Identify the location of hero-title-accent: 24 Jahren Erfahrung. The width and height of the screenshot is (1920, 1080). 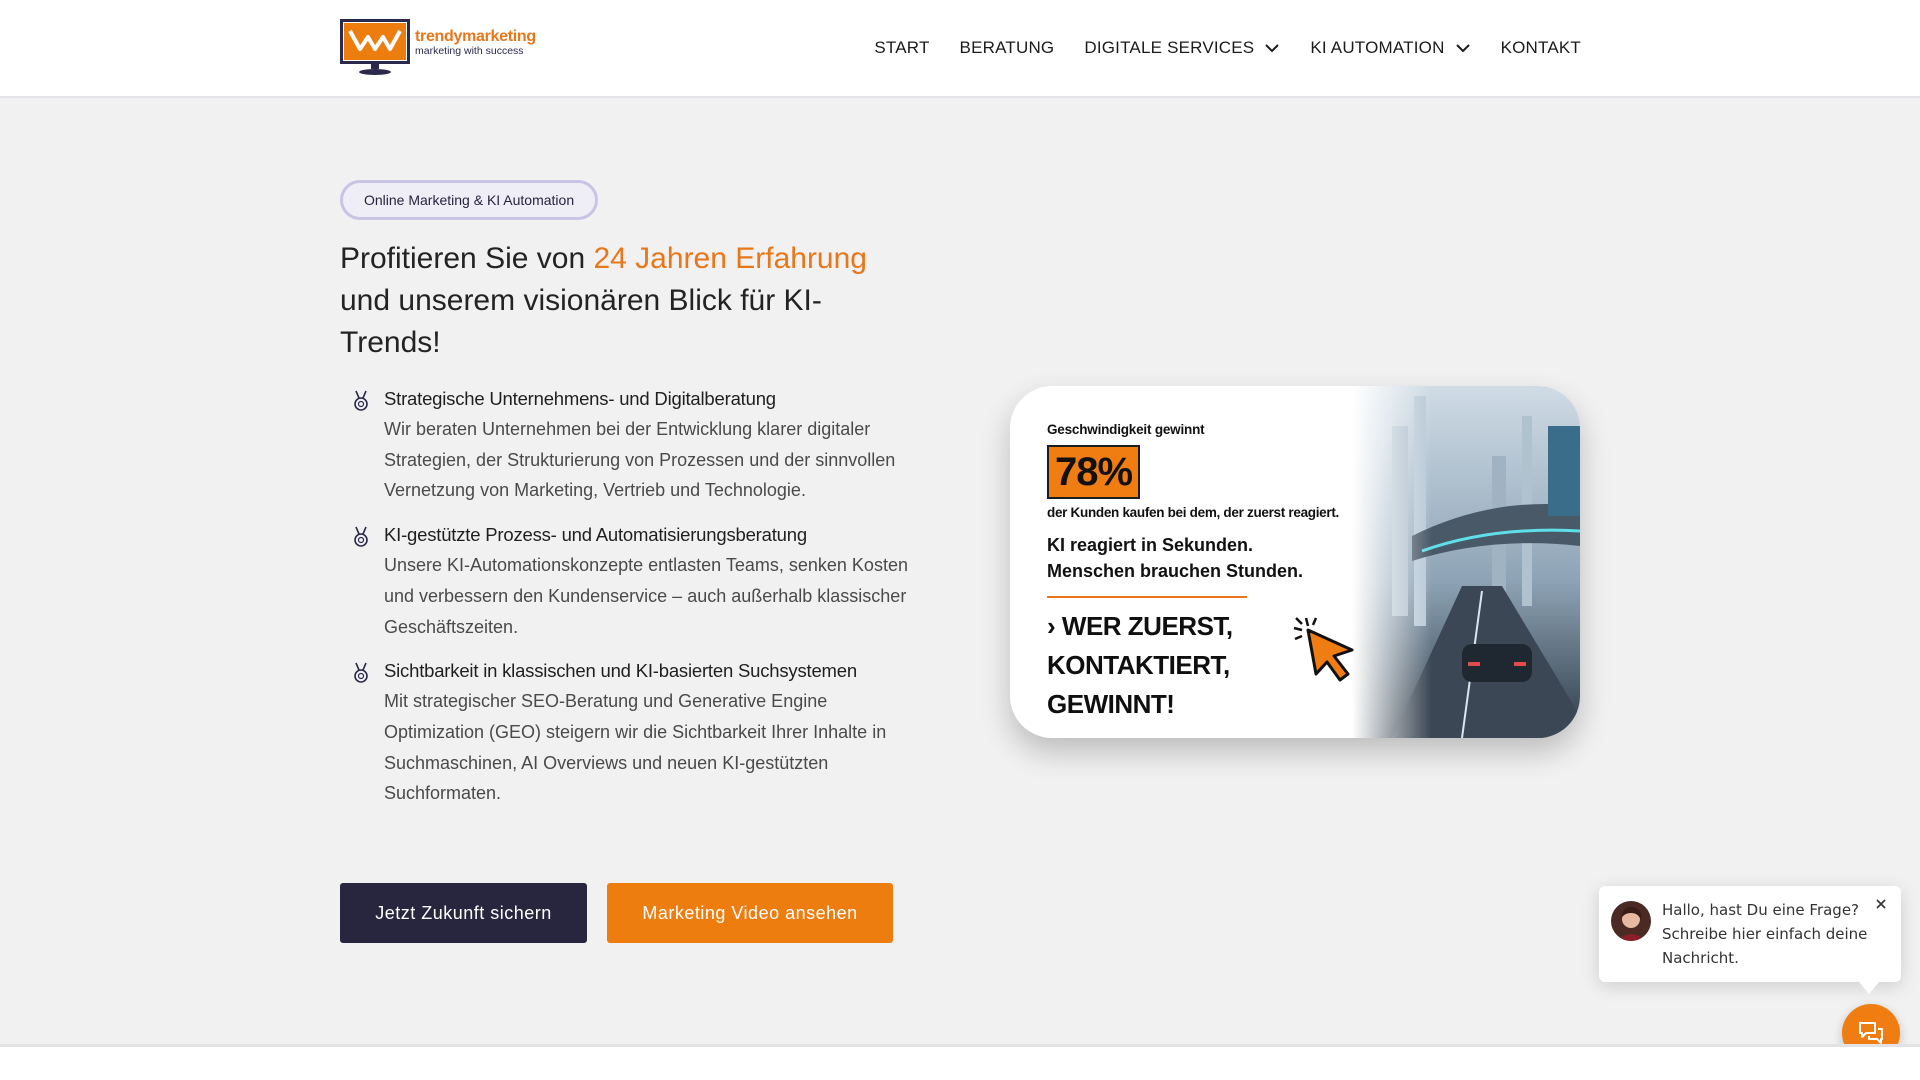
(730, 258).